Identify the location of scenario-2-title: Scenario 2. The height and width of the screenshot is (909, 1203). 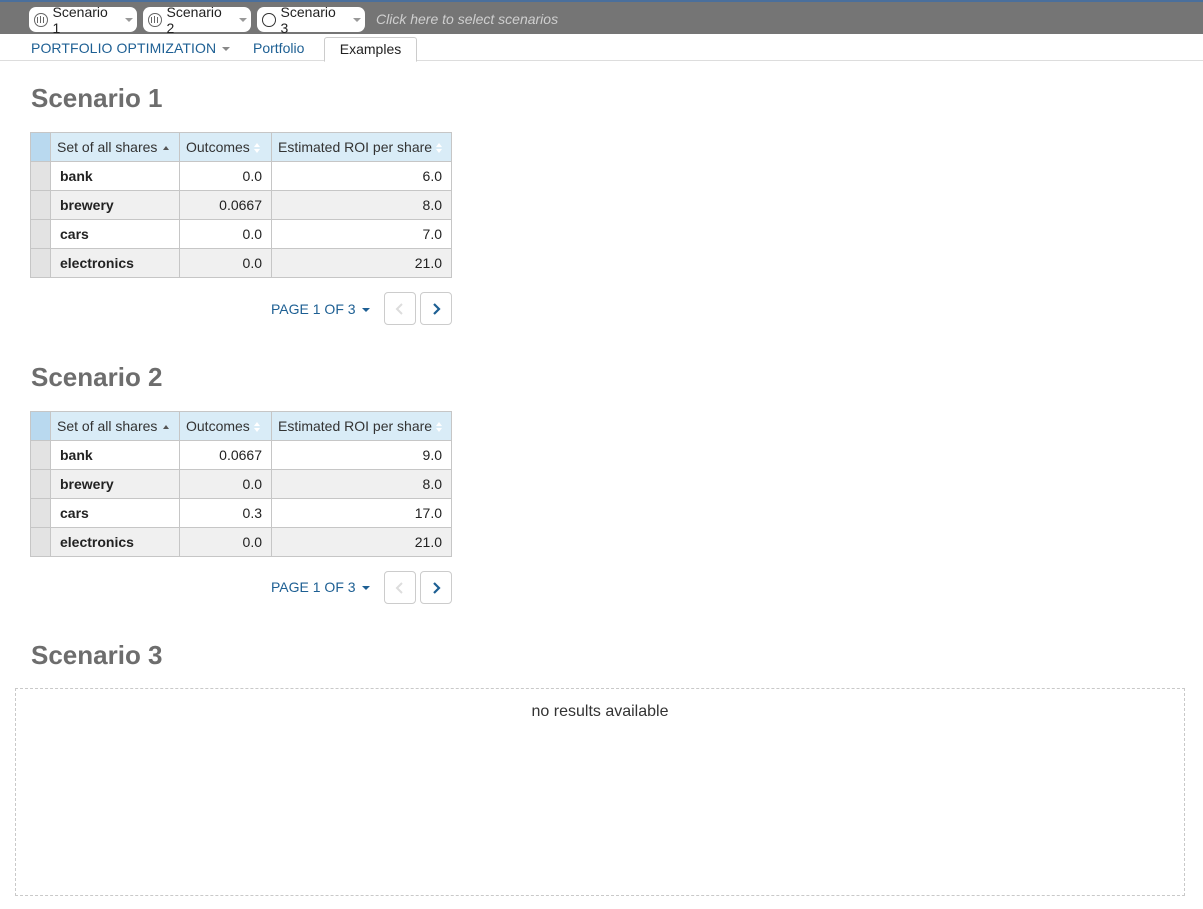
(97, 377).